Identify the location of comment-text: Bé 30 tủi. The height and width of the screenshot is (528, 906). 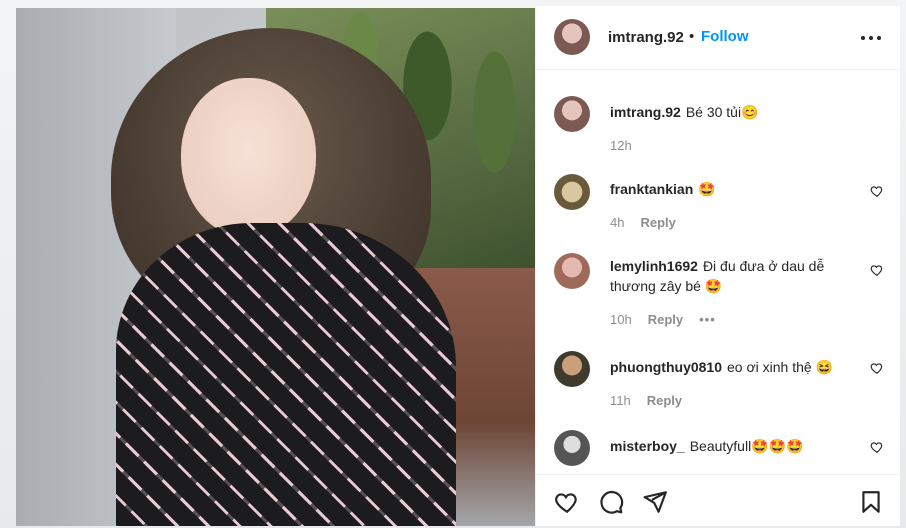
(713, 112).